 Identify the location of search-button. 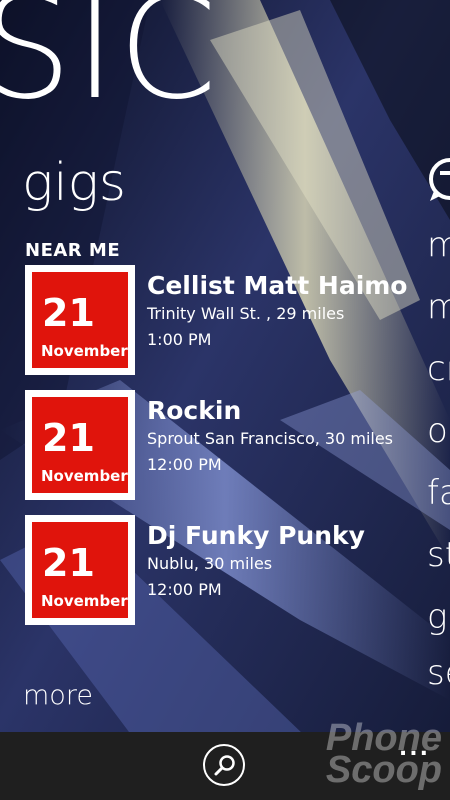
(224, 765).